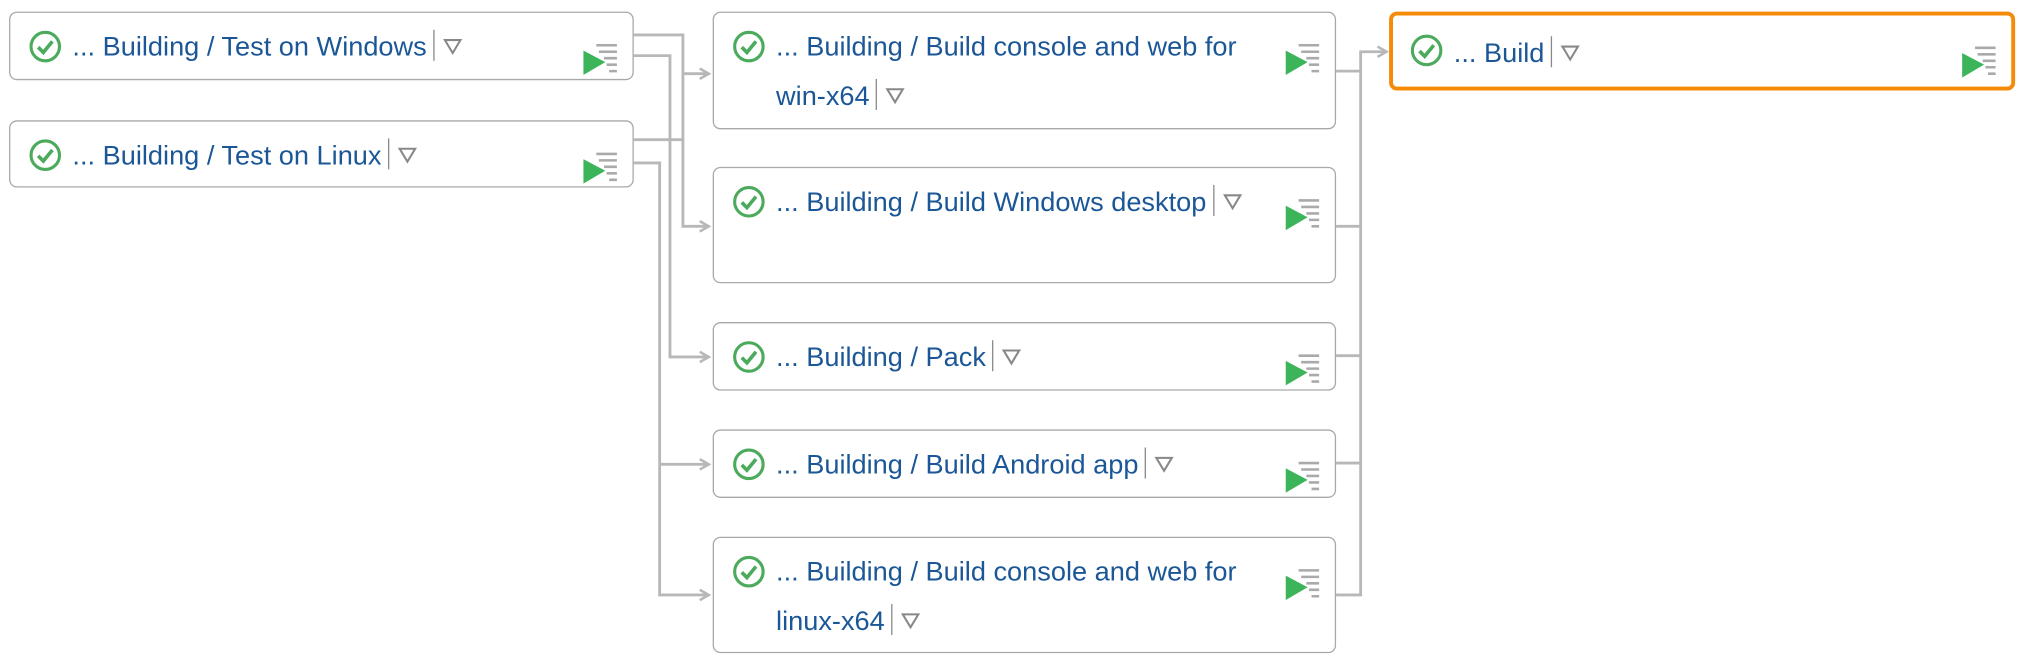 Image resolution: width=2028 pixels, height=667 pixels. Describe the element at coordinates (972, 465) in the screenshot. I see `build-node-label: Building / Build Android app` at that location.